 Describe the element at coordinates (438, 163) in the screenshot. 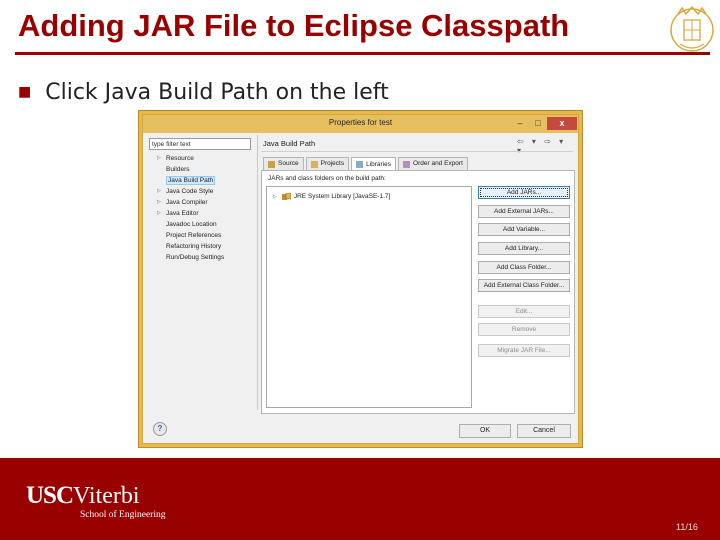

I see `tab-label: Order and Export` at that location.